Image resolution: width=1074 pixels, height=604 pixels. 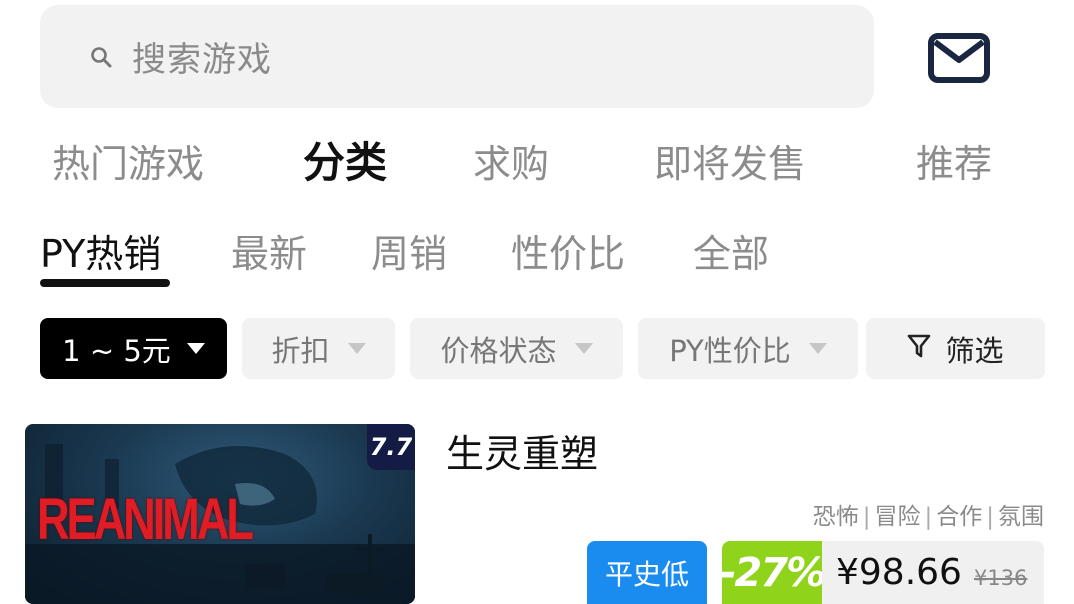 What do you see at coordinates (457, 56) in the screenshot?
I see `search-bar: 搜索游戏` at bounding box center [457, 56].